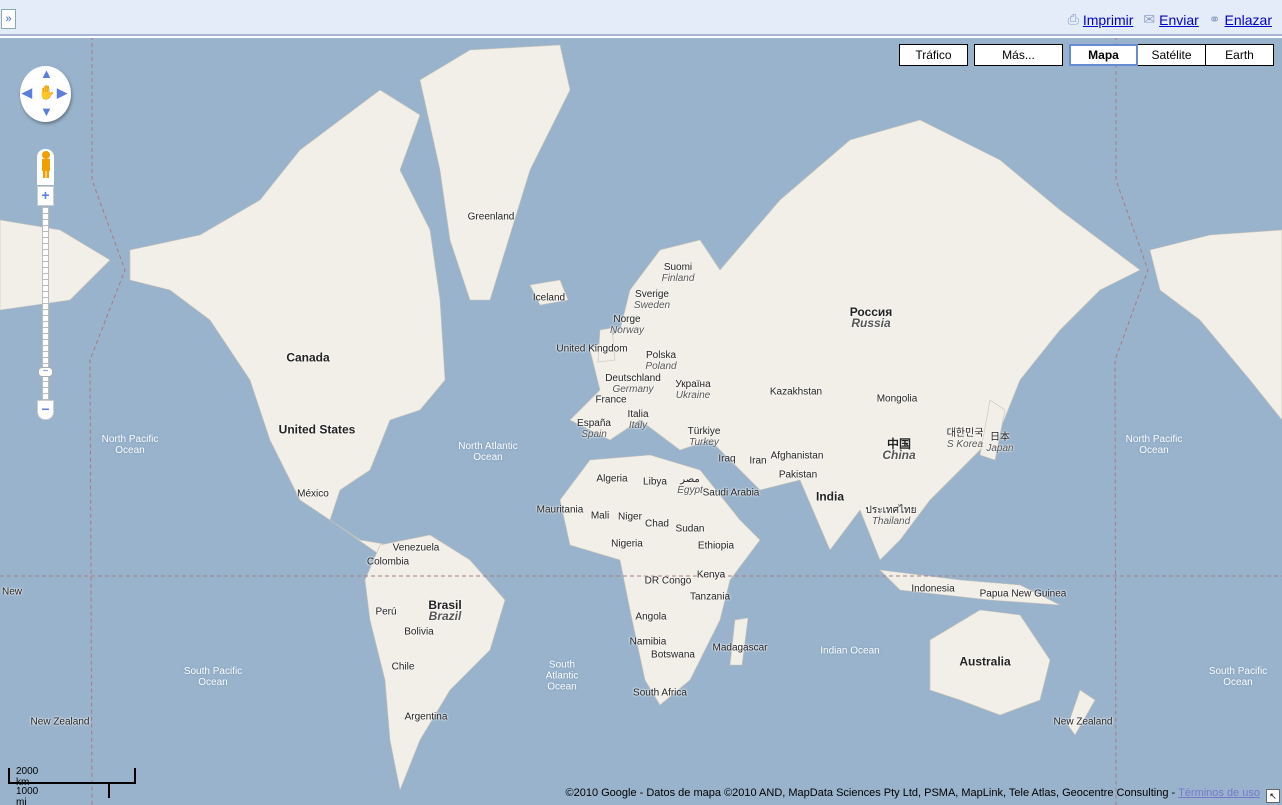 The image size is (1282, 805). What do you see at coordinates (495, 172) in the screenshot?
I see `greenland` at bounding box center [495, 172].